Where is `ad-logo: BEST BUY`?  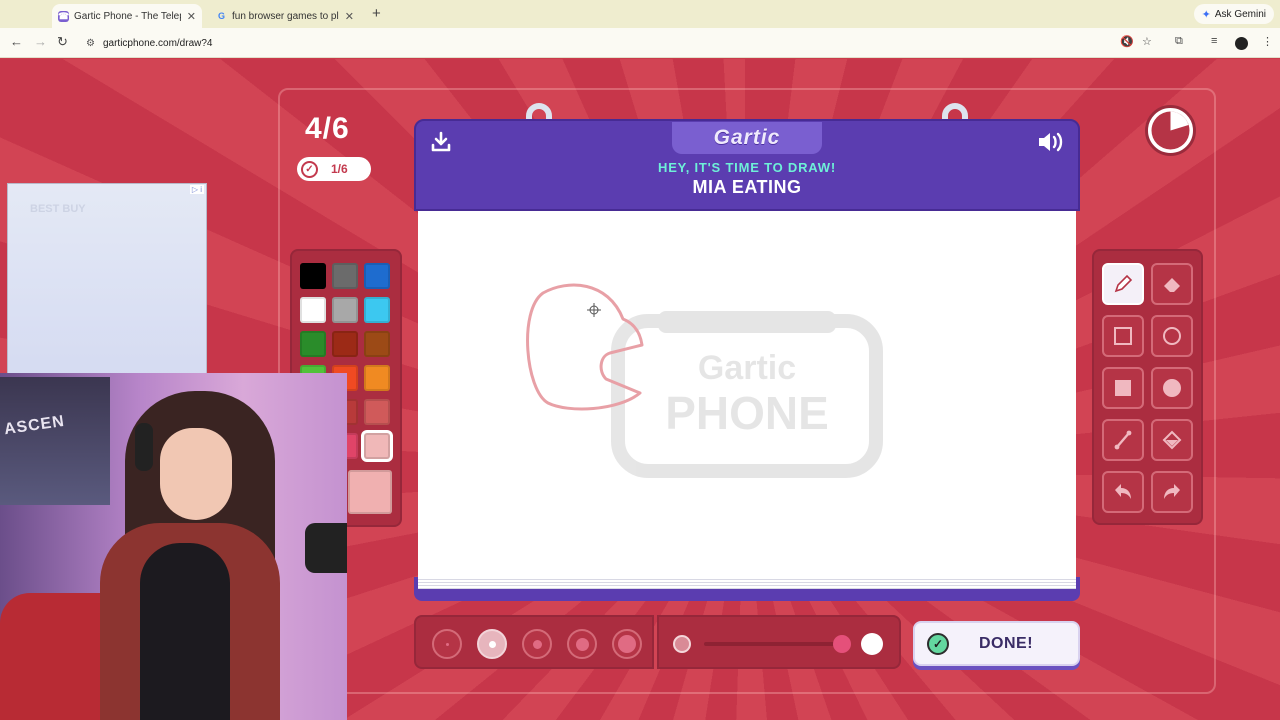 ad-logo: BEST BUY is located at coordinates (58, 209).